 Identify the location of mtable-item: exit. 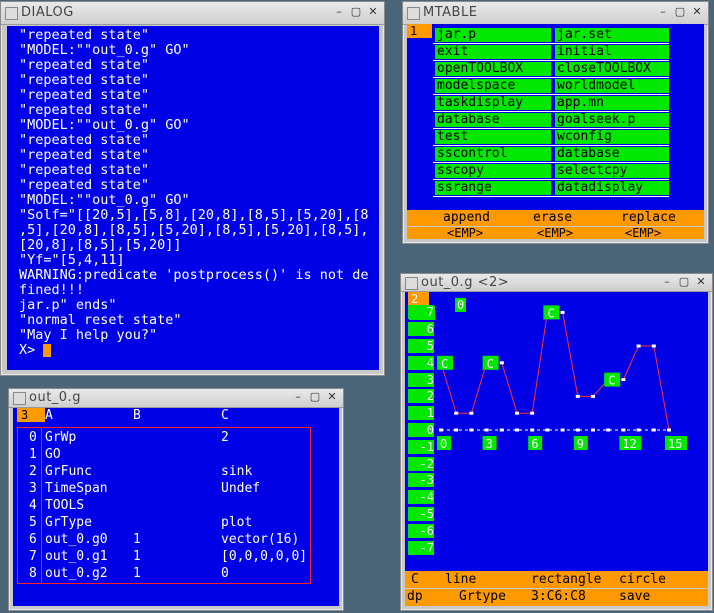
(493, 52).